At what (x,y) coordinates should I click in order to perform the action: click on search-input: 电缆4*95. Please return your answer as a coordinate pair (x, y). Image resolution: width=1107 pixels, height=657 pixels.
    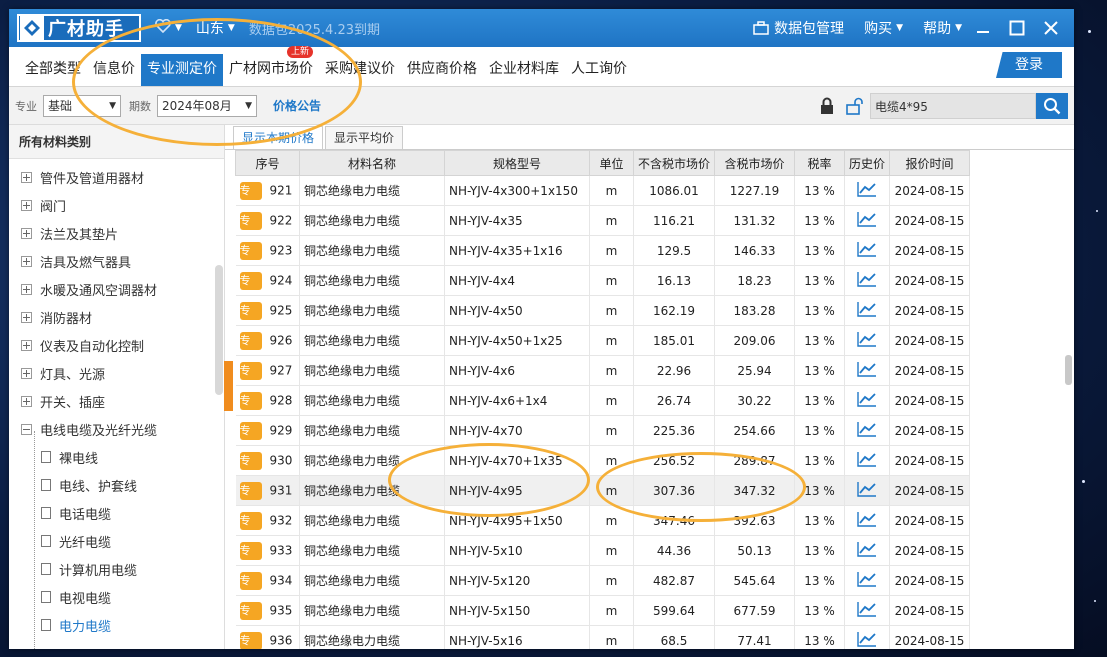
    Looking at the image, I should click on (953, 106).